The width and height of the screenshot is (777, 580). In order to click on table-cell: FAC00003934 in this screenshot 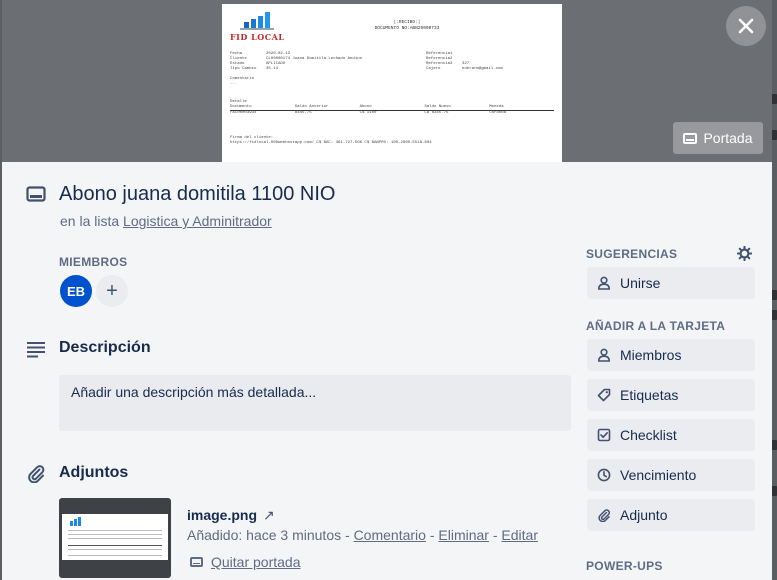, I will do `click(243, 113)`.